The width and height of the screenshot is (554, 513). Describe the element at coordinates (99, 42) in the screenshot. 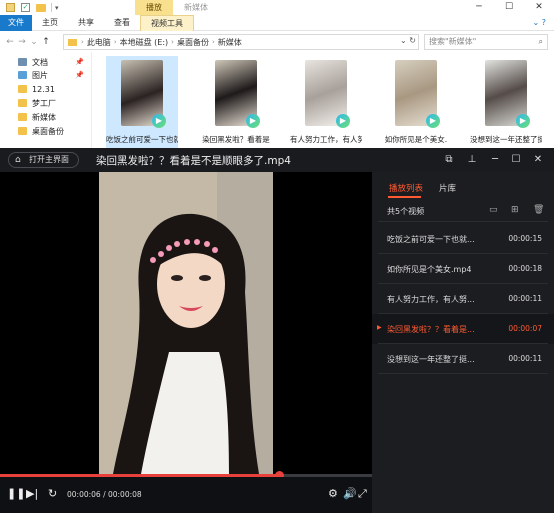

I see `breadcrumb-this-pc: 此电脑` at that location.